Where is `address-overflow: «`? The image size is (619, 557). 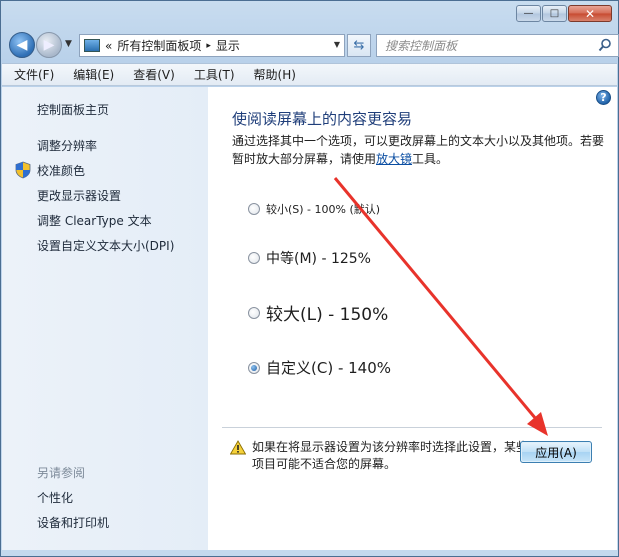 address-overflow: « is located at coordinates (108, 46).